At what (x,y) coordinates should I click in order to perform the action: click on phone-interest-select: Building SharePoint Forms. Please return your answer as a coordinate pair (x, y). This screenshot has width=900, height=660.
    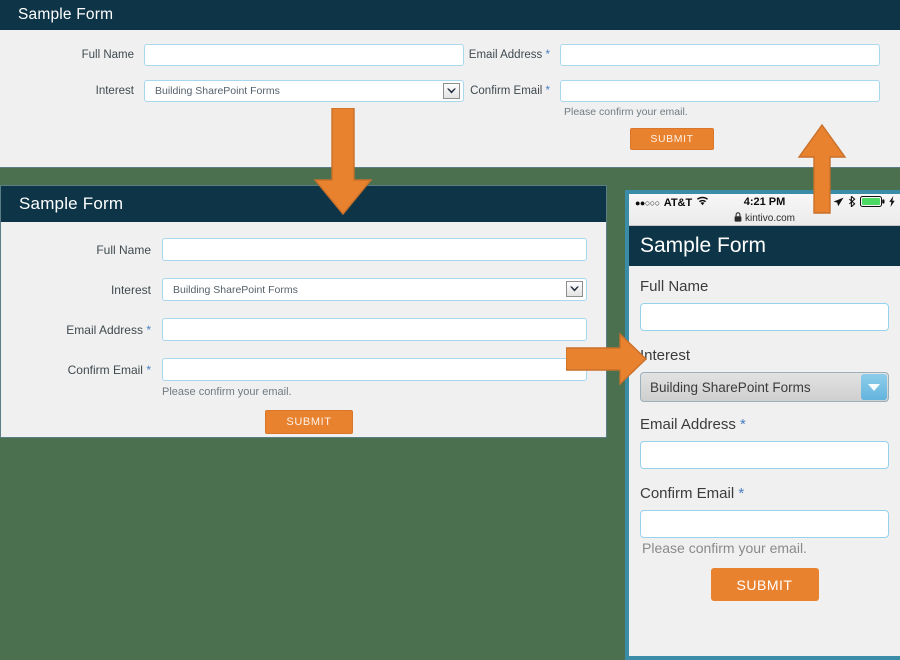
    Looking at the image, I should click on (764, 387).